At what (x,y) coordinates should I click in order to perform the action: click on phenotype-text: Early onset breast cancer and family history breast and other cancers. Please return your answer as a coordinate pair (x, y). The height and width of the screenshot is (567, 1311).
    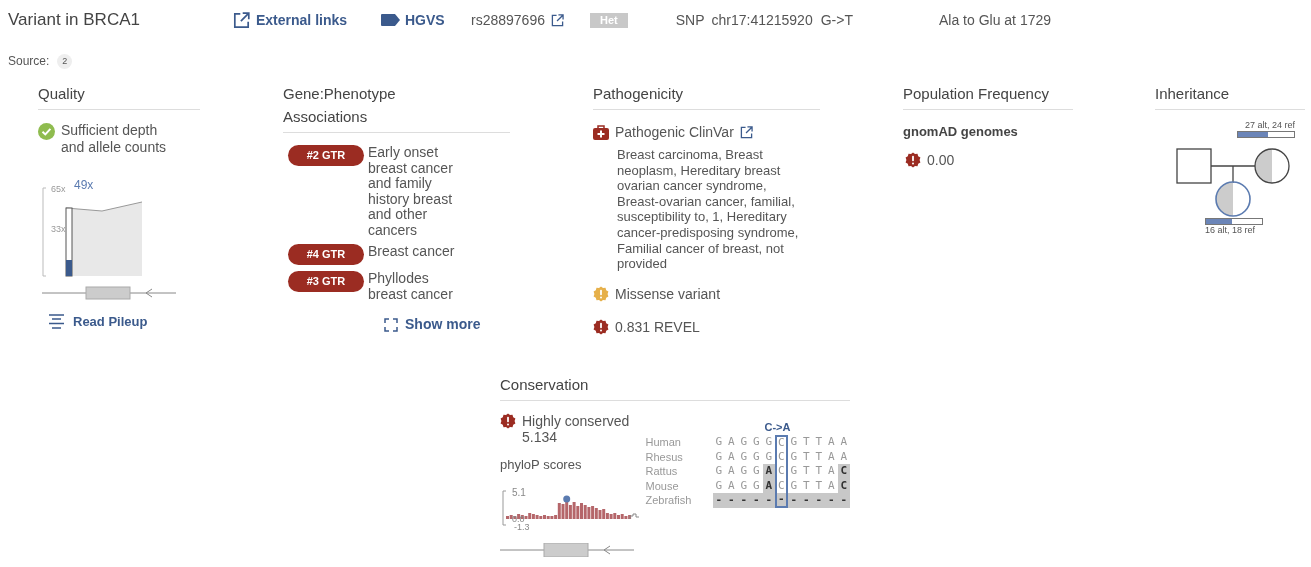
    Looking at the image, I should click on (411, 191).